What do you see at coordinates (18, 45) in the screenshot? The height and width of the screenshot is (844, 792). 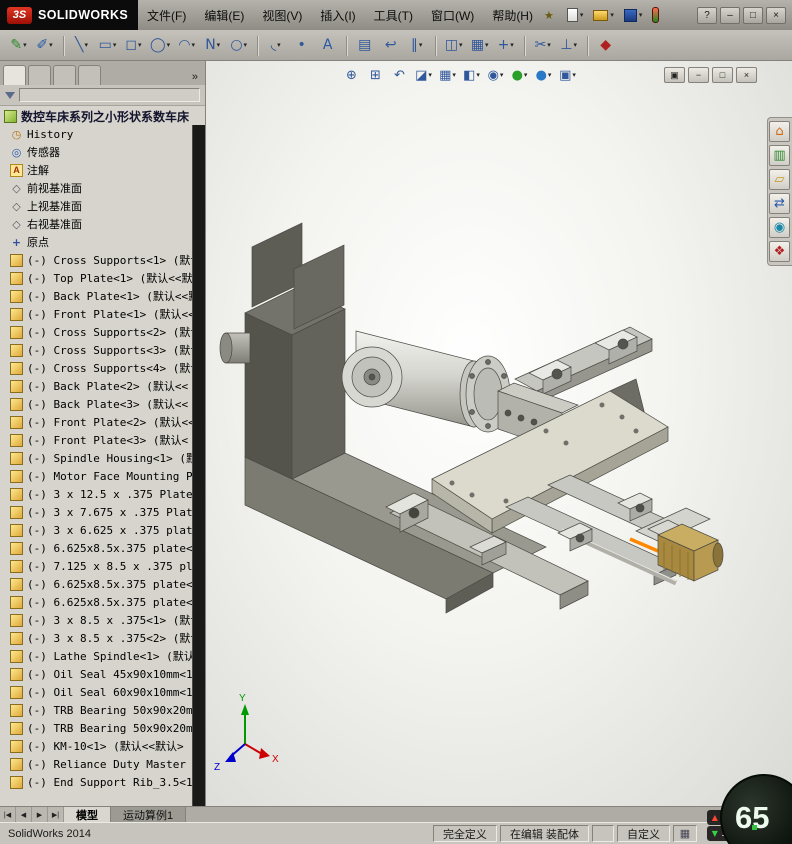 I see `sketch-button: ✎ ▾` at bounding box center [18, 45].